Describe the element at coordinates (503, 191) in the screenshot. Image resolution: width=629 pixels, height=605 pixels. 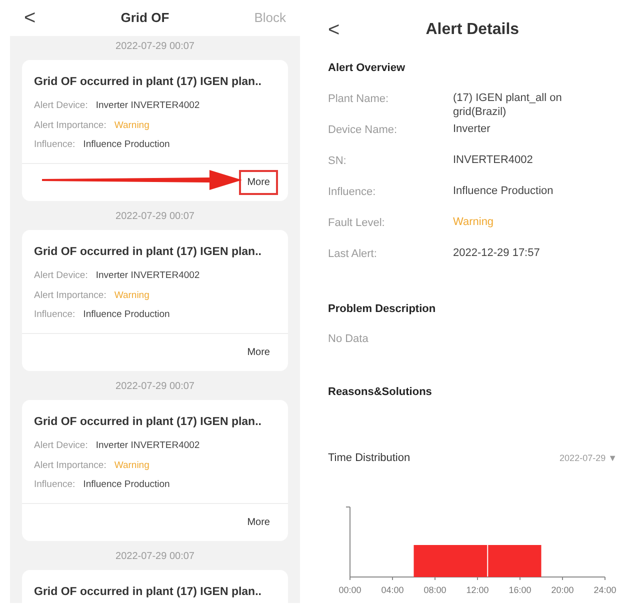
I see `detail-value: Influence Production` at that location.